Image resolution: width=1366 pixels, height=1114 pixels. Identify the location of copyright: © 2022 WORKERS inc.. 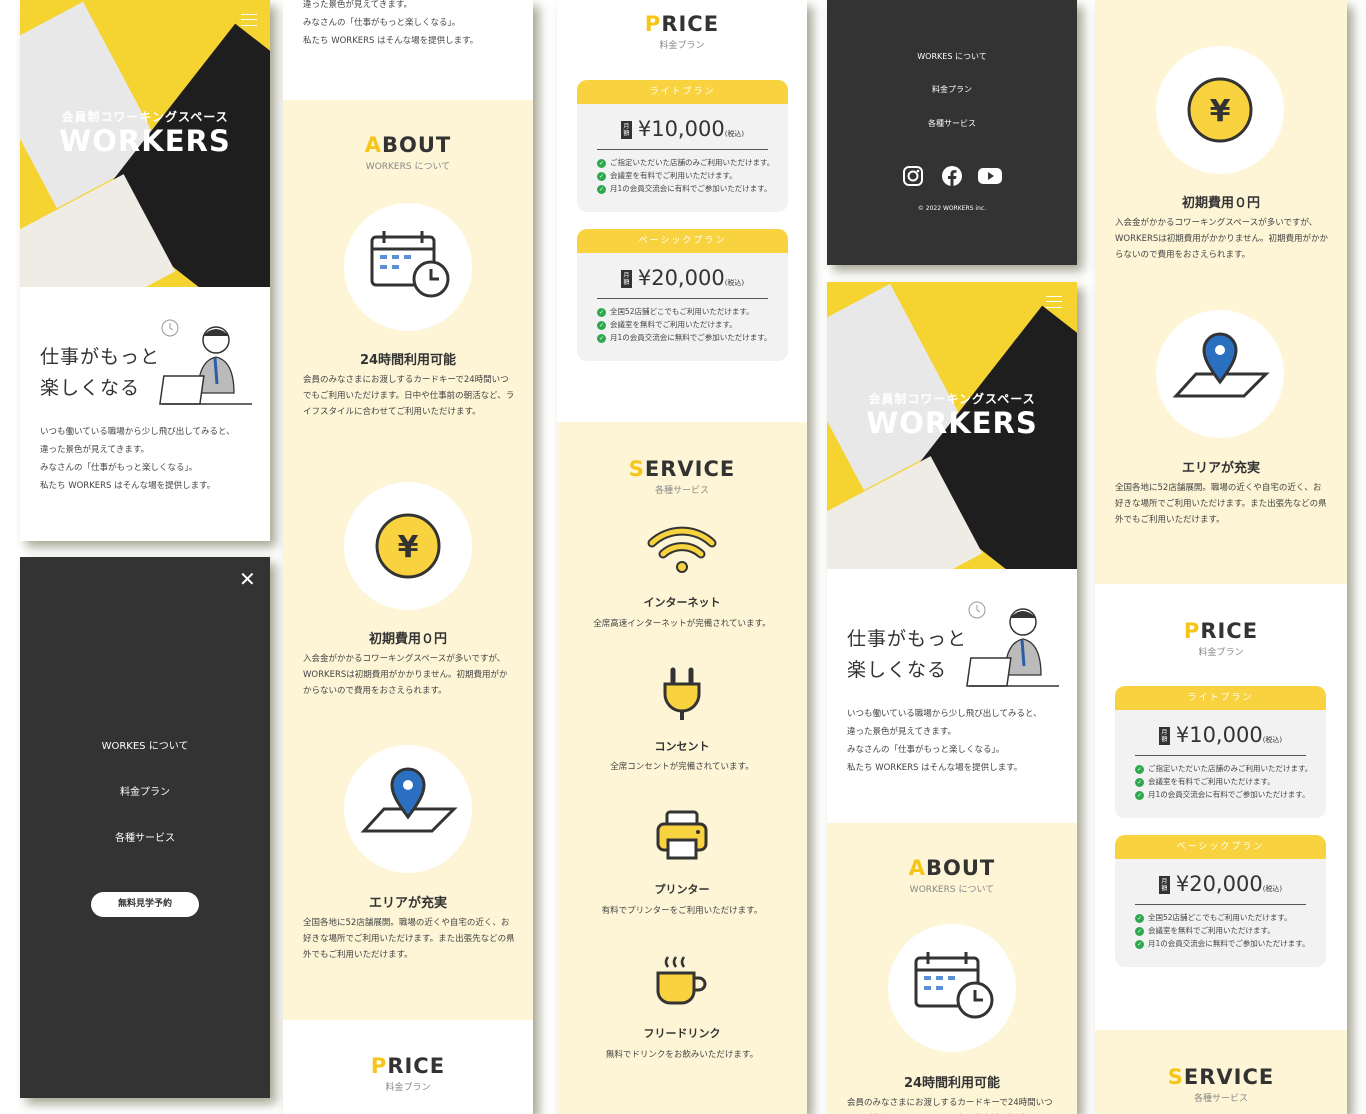
(952, 208).